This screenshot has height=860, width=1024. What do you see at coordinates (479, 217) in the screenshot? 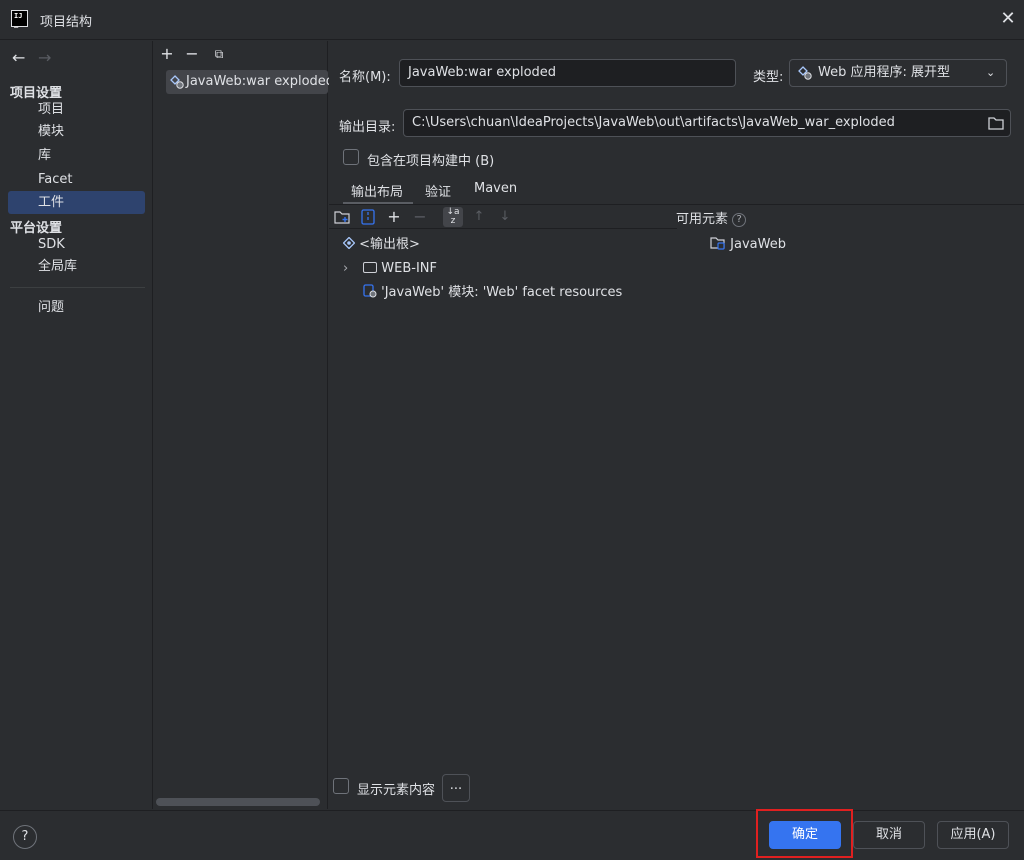
I see `move-up-button: ↑` at bounding box center [479, 217].